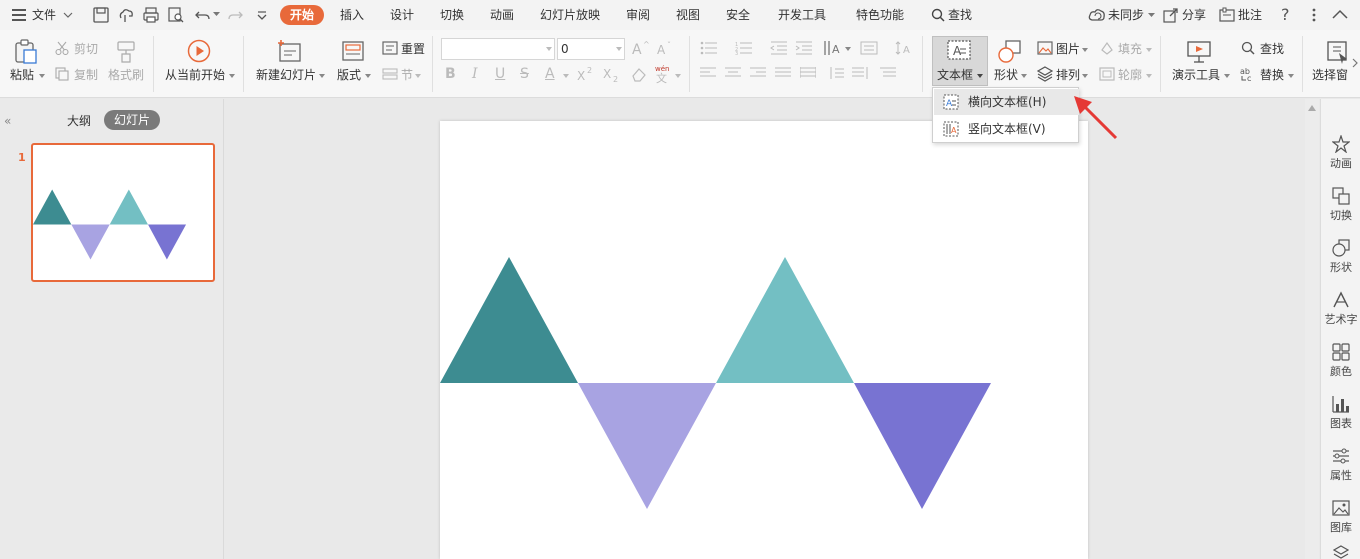  I want to click on text-direction-dropdown-icon, so click(848, 49).